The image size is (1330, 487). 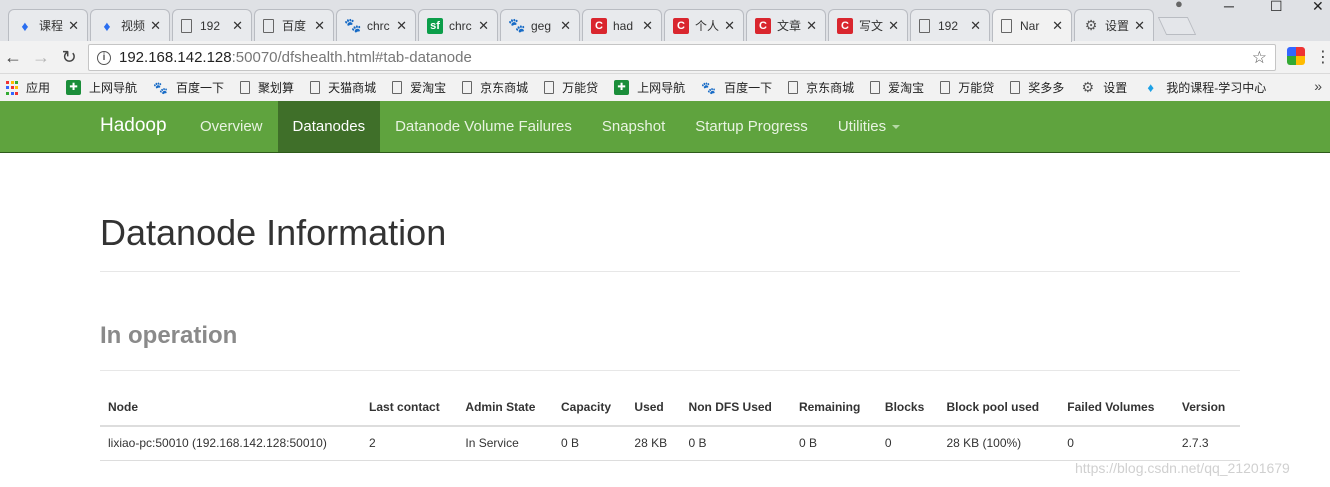 I want to click on column-header: Capacity, so click(x=590, y=407).